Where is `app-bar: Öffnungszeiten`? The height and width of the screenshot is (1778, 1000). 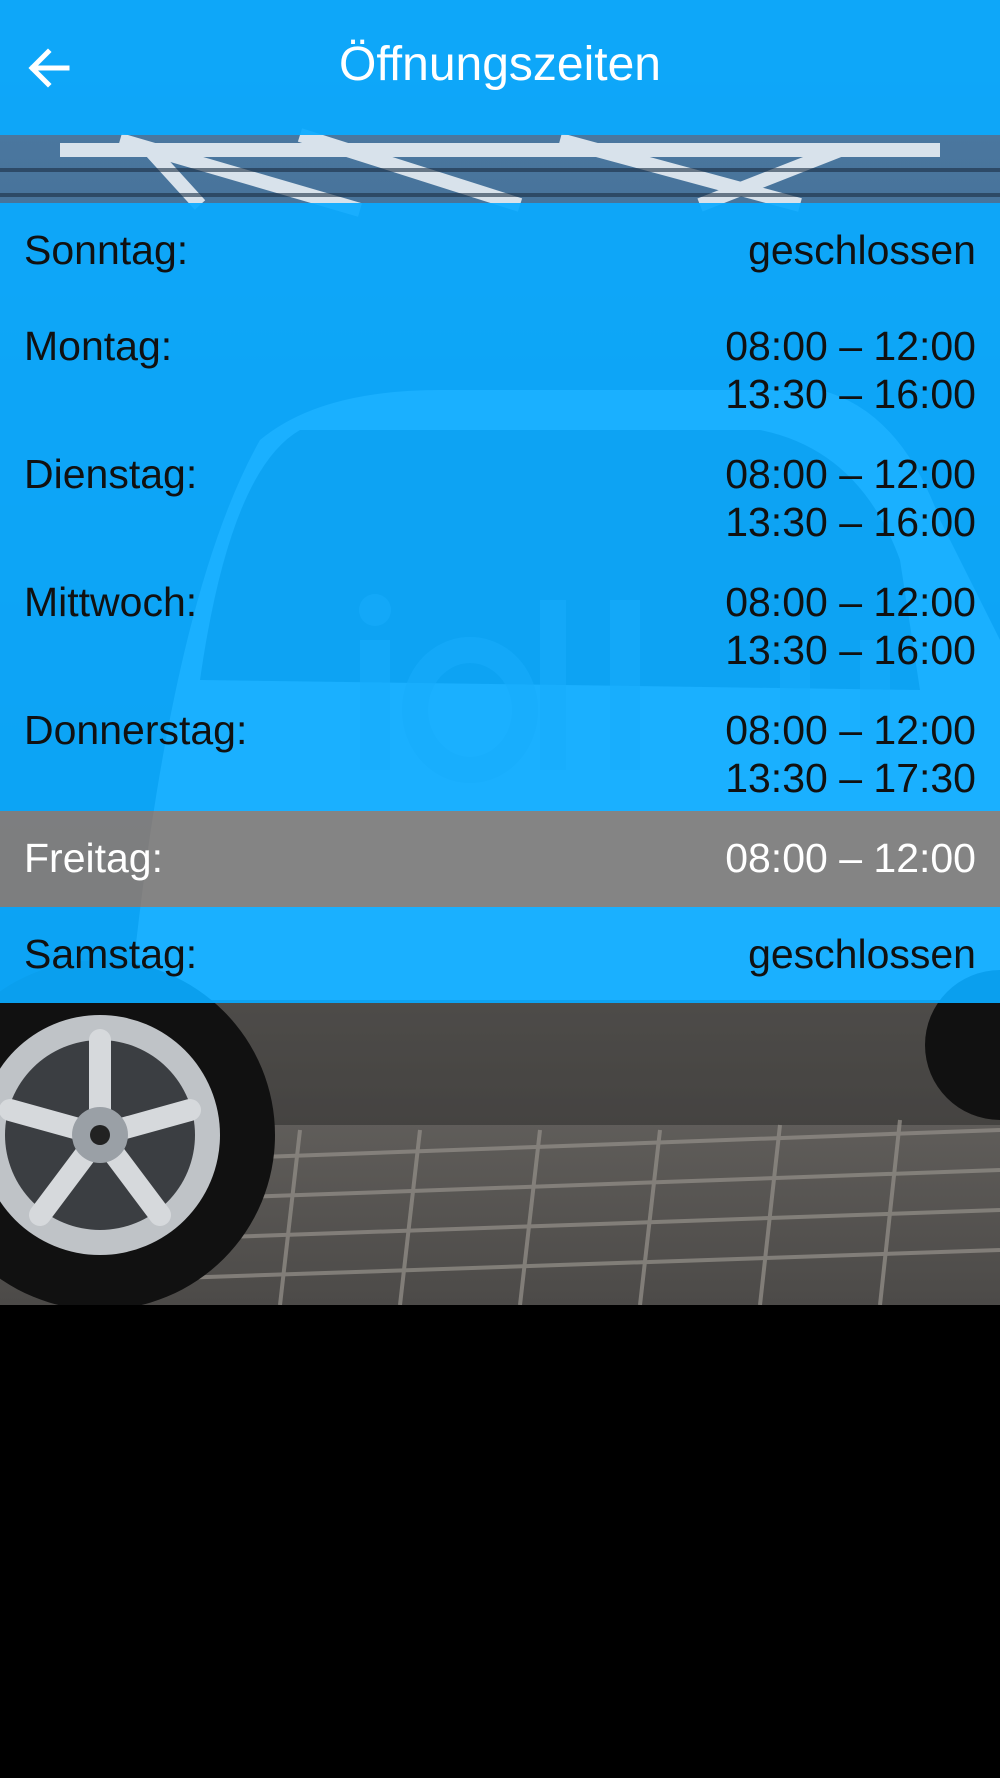 app-bar: Öffnungszeiten is located at coordinates (500, 67).